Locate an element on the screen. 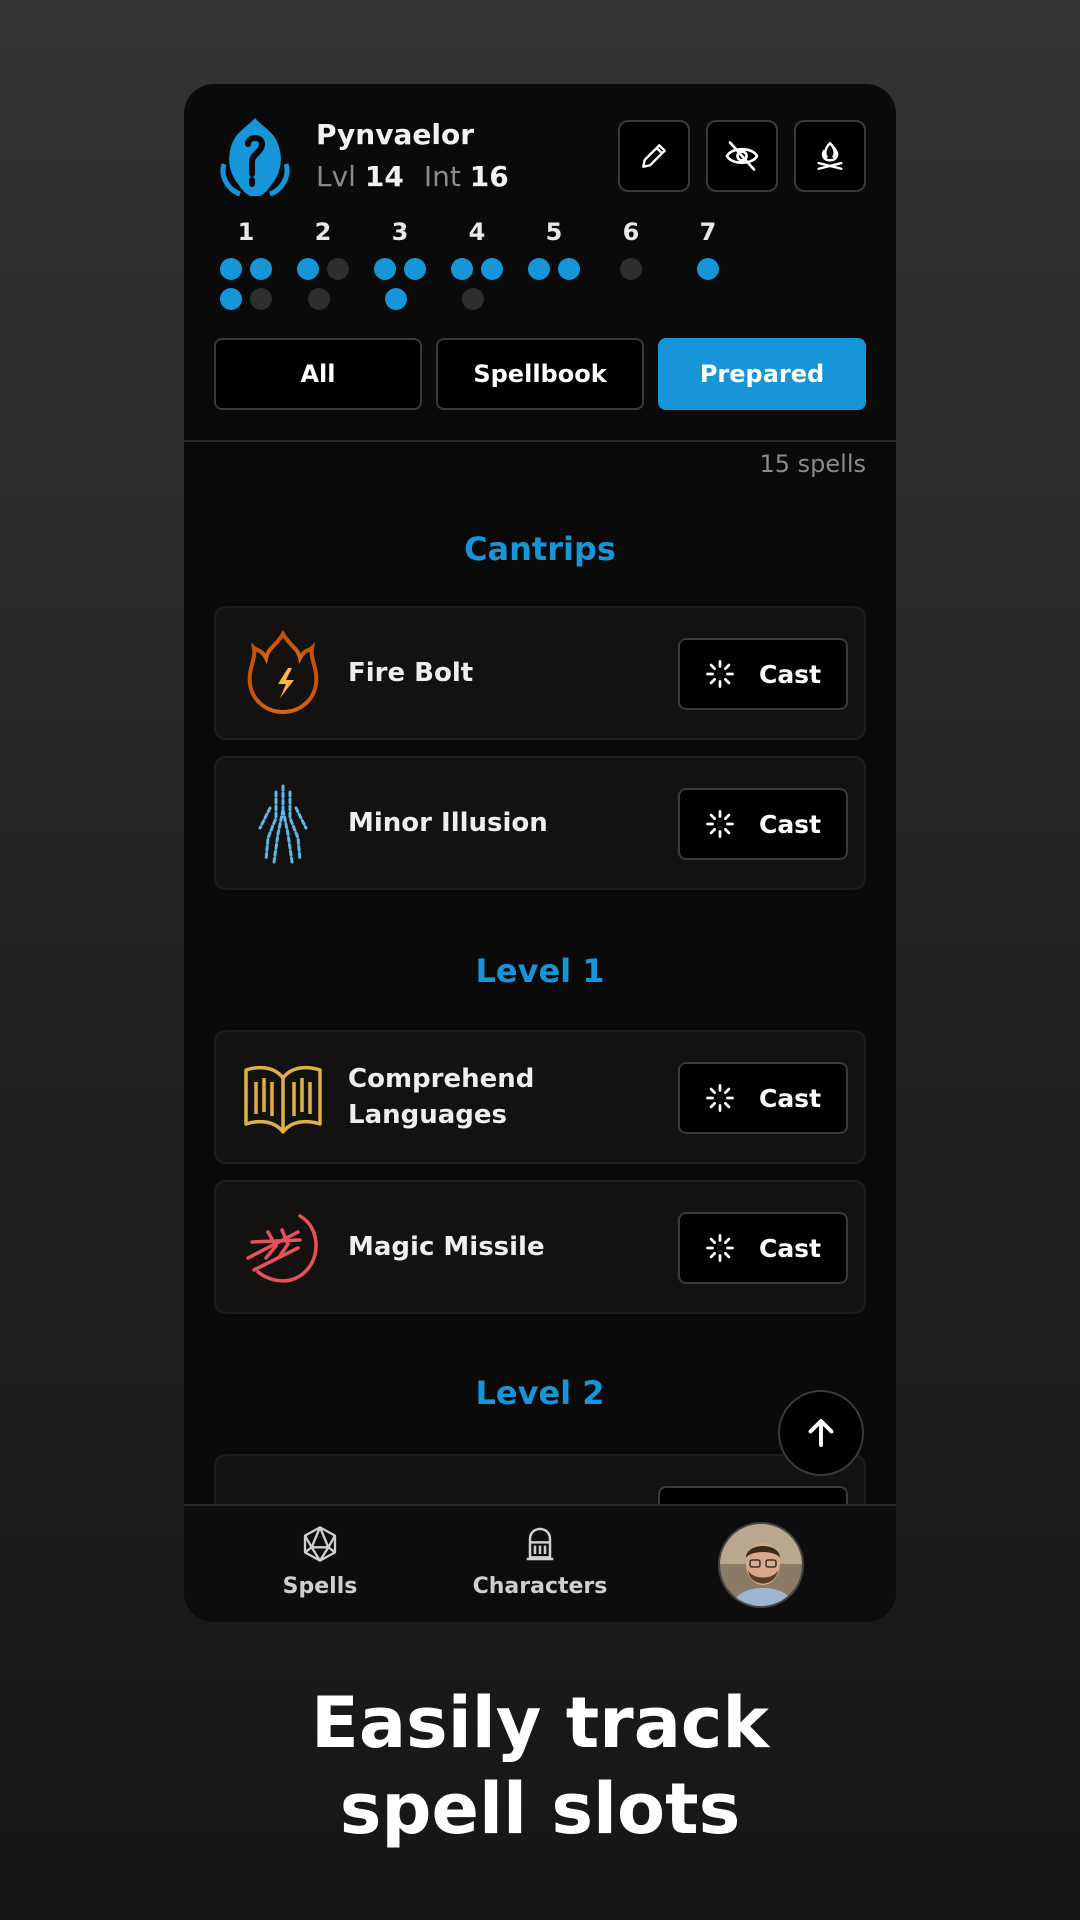  character-stats: Lvl 14 Int 16 is located at coordinates (412, 176).